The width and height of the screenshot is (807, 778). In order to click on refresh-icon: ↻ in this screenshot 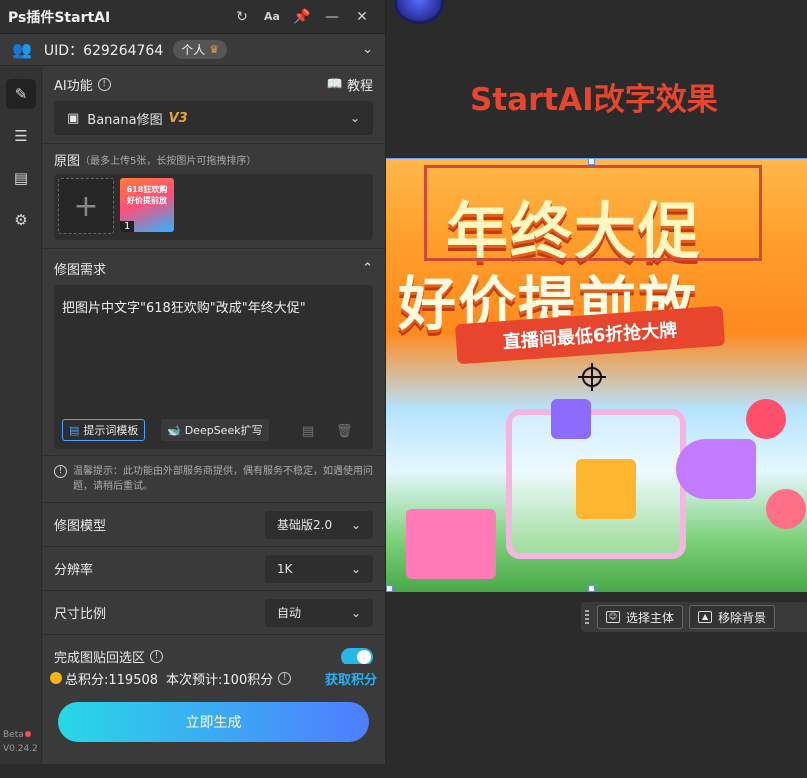, I will do `click(242, 17)`.